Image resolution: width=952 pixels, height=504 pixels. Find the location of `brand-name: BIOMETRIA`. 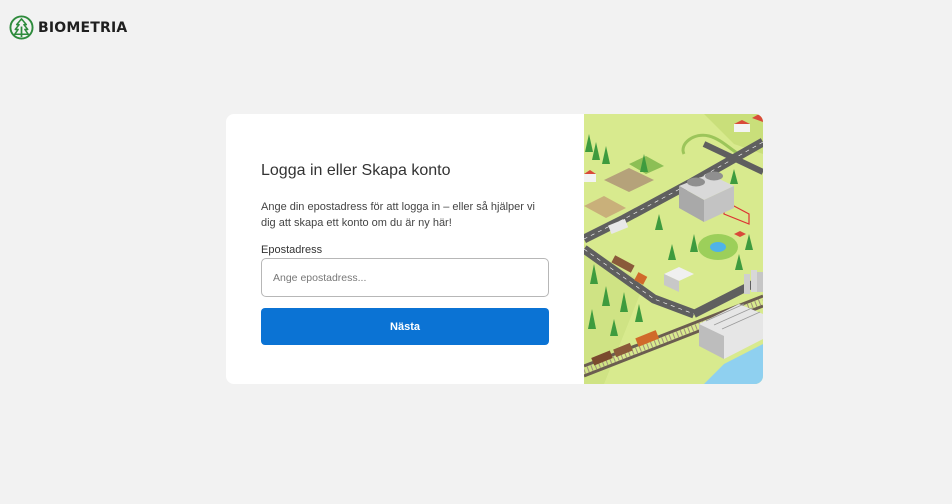

brand-name: BIOMETRIA is located at coordinates (83, 27).